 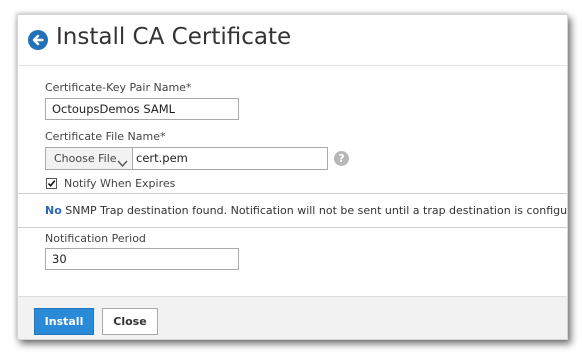 What do you see at coordinates (64, 321) in the screenshot?
I see `install-button: Install` at bounding box center [64, 321].